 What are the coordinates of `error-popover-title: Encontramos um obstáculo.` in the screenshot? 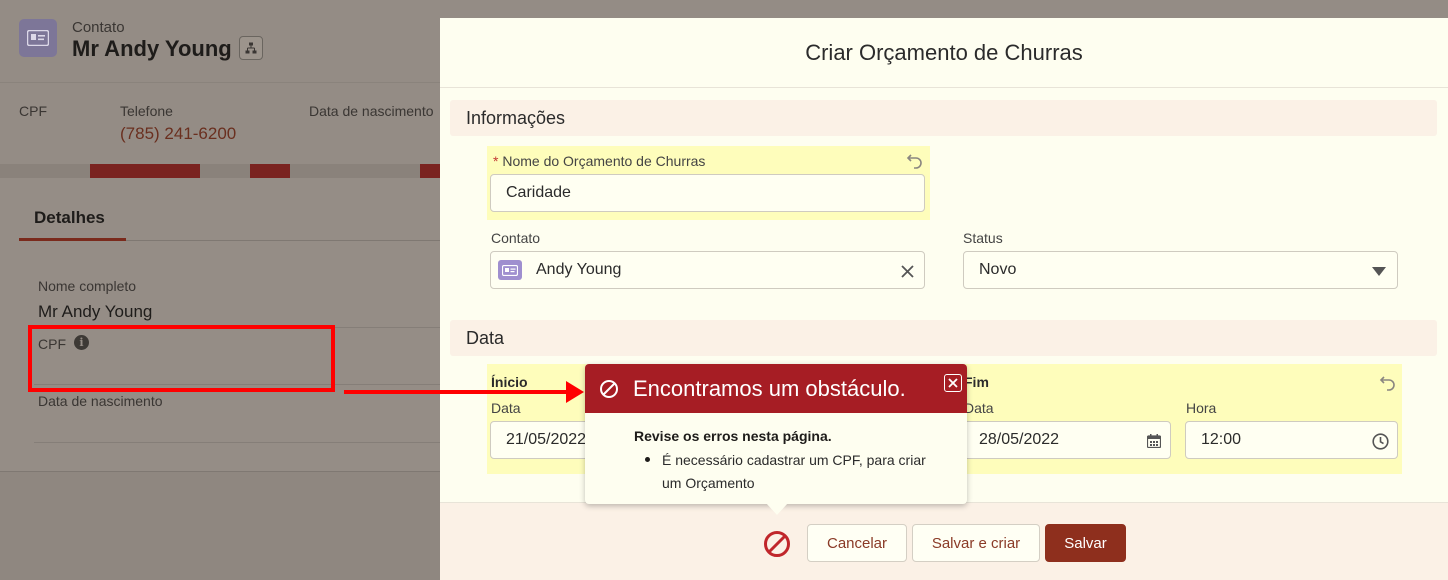 It's located at (769, 388).